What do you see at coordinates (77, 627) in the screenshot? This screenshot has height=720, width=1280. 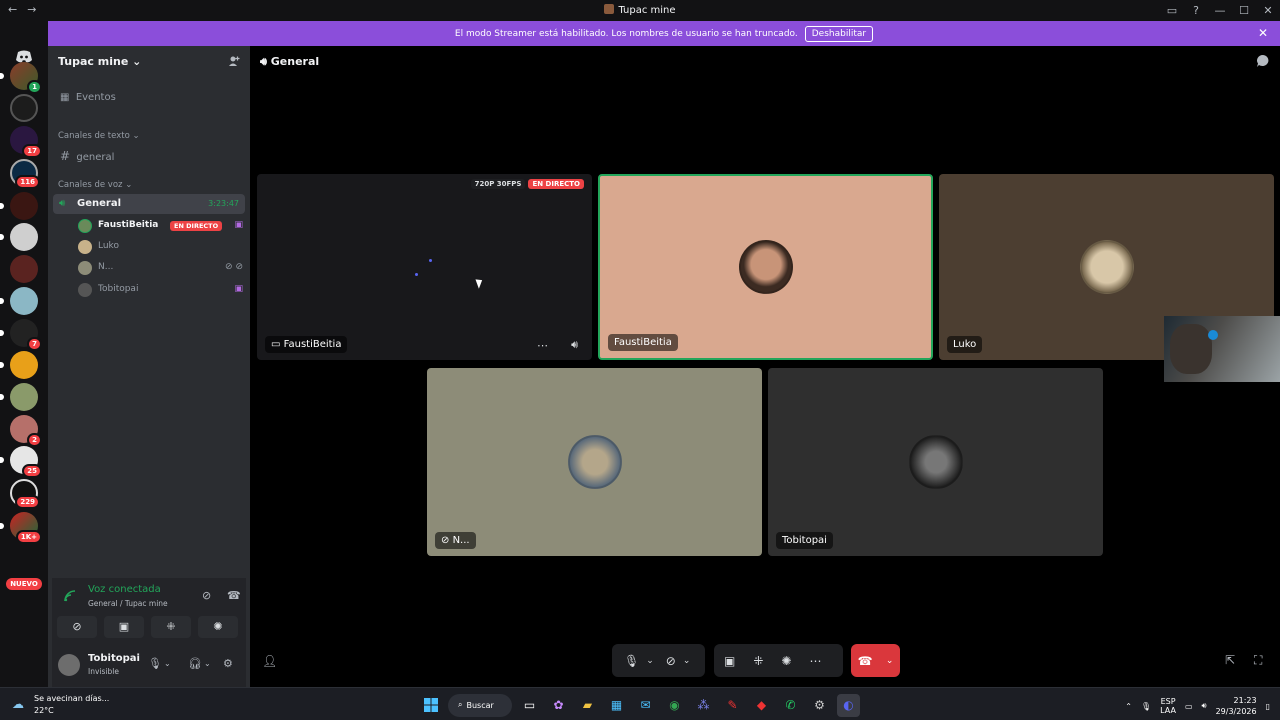 I see `camera-off-button: ⊘` at bounding box center [77, 627].